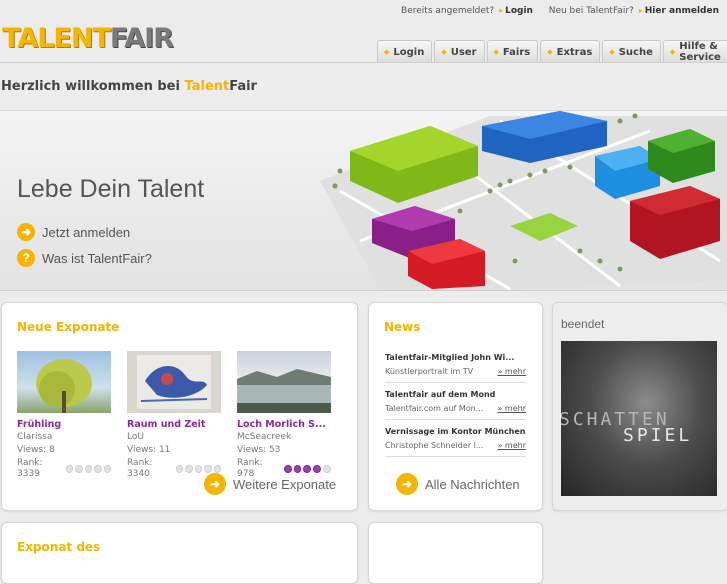  I want to click on tab-hilfe-service: ◆ Hilfe & Service, so click(694, 51).